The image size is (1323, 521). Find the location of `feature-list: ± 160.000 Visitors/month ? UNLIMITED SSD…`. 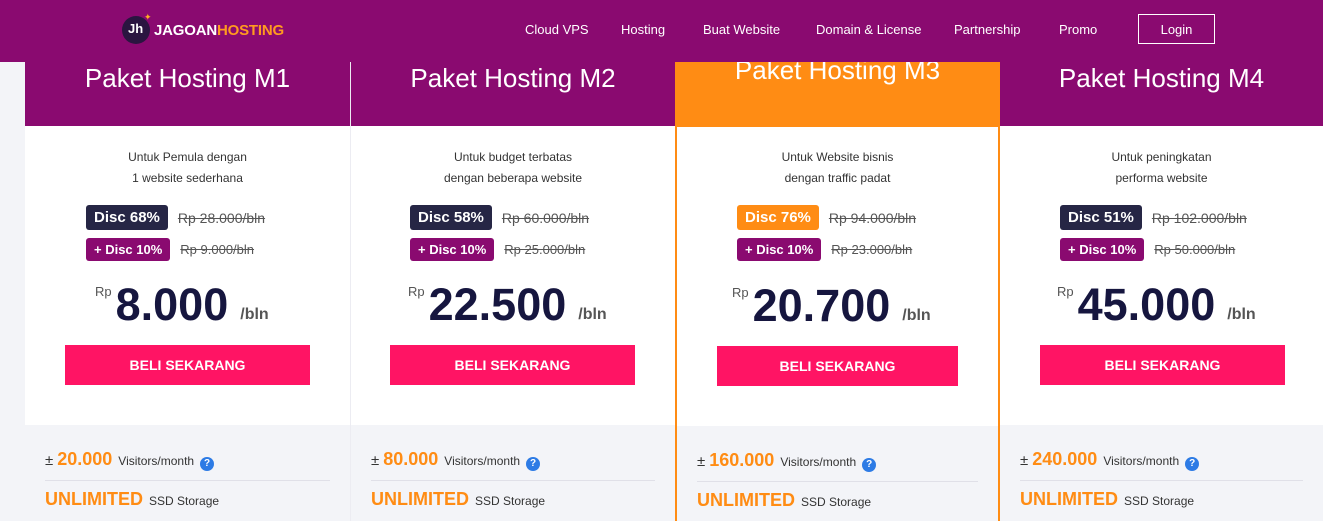

feature-list: ± 160.000 Visitors/month ? UNLIMITED SSD… is located at coordinates (837, 473).